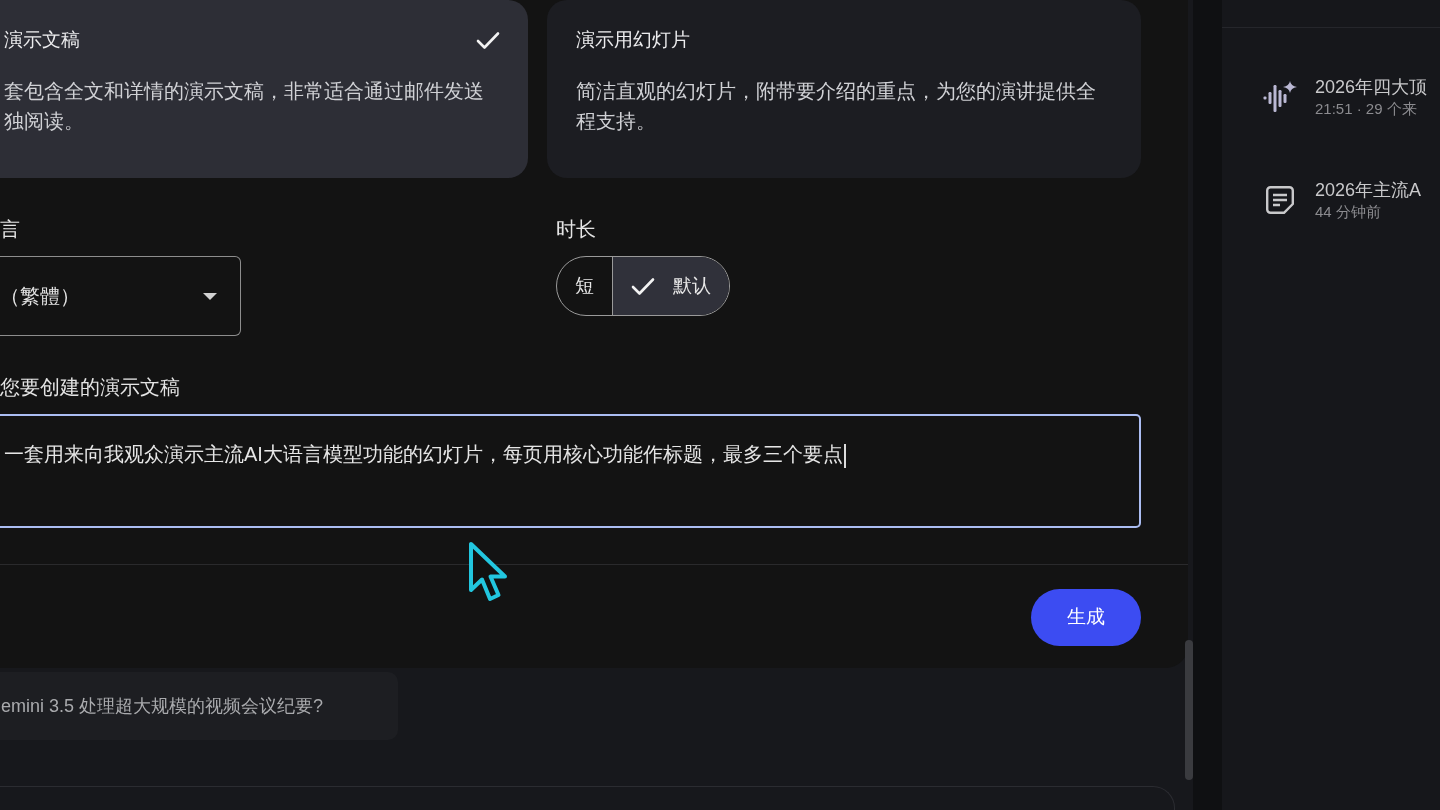  What do you see at coordinates (244, 91) in the screenshot?
I see `option-description: 套包含全文和详情的演示文稿，非常适合通过邮件发送` at bounding box center [244, 91].